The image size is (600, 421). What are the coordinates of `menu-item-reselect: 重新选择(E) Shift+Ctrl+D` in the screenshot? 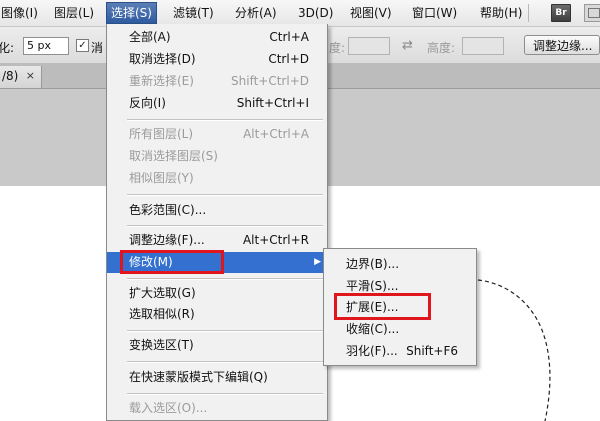 It's located at (217, 81).